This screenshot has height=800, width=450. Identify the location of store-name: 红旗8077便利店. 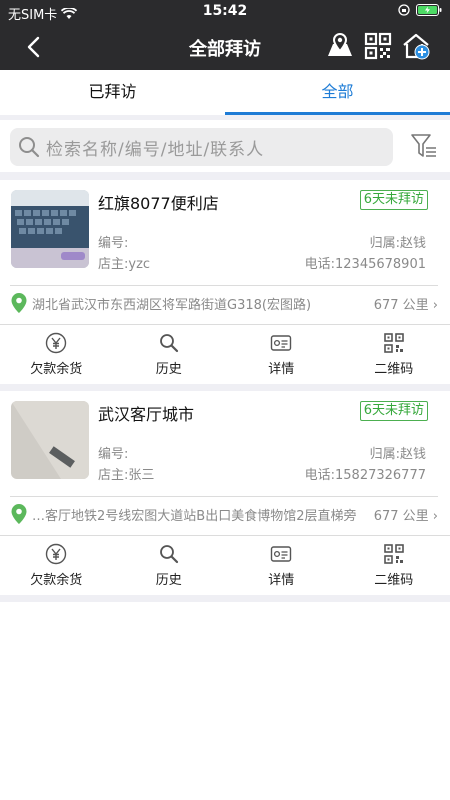
(158, 203).